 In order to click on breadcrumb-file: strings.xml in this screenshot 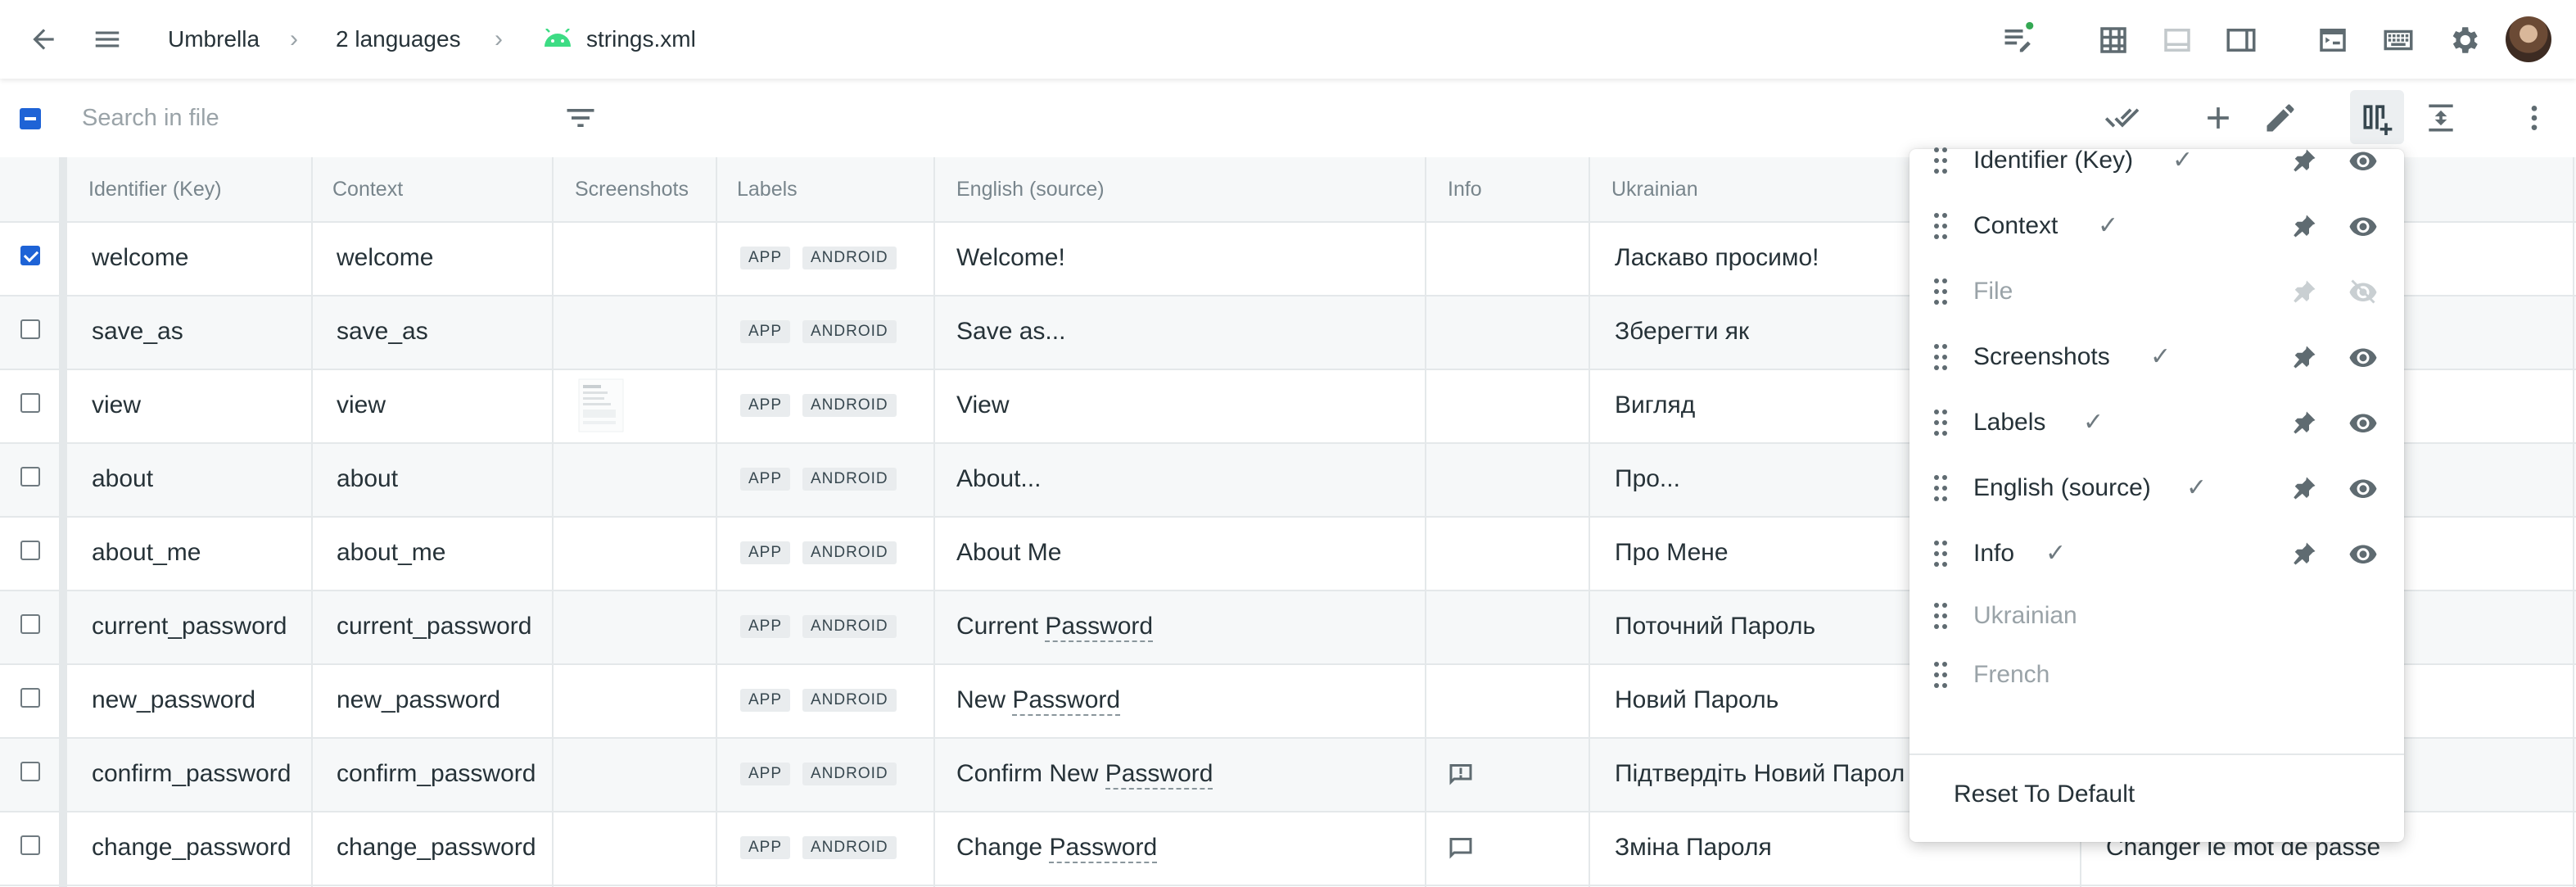, I will do `click(641, 39)`.